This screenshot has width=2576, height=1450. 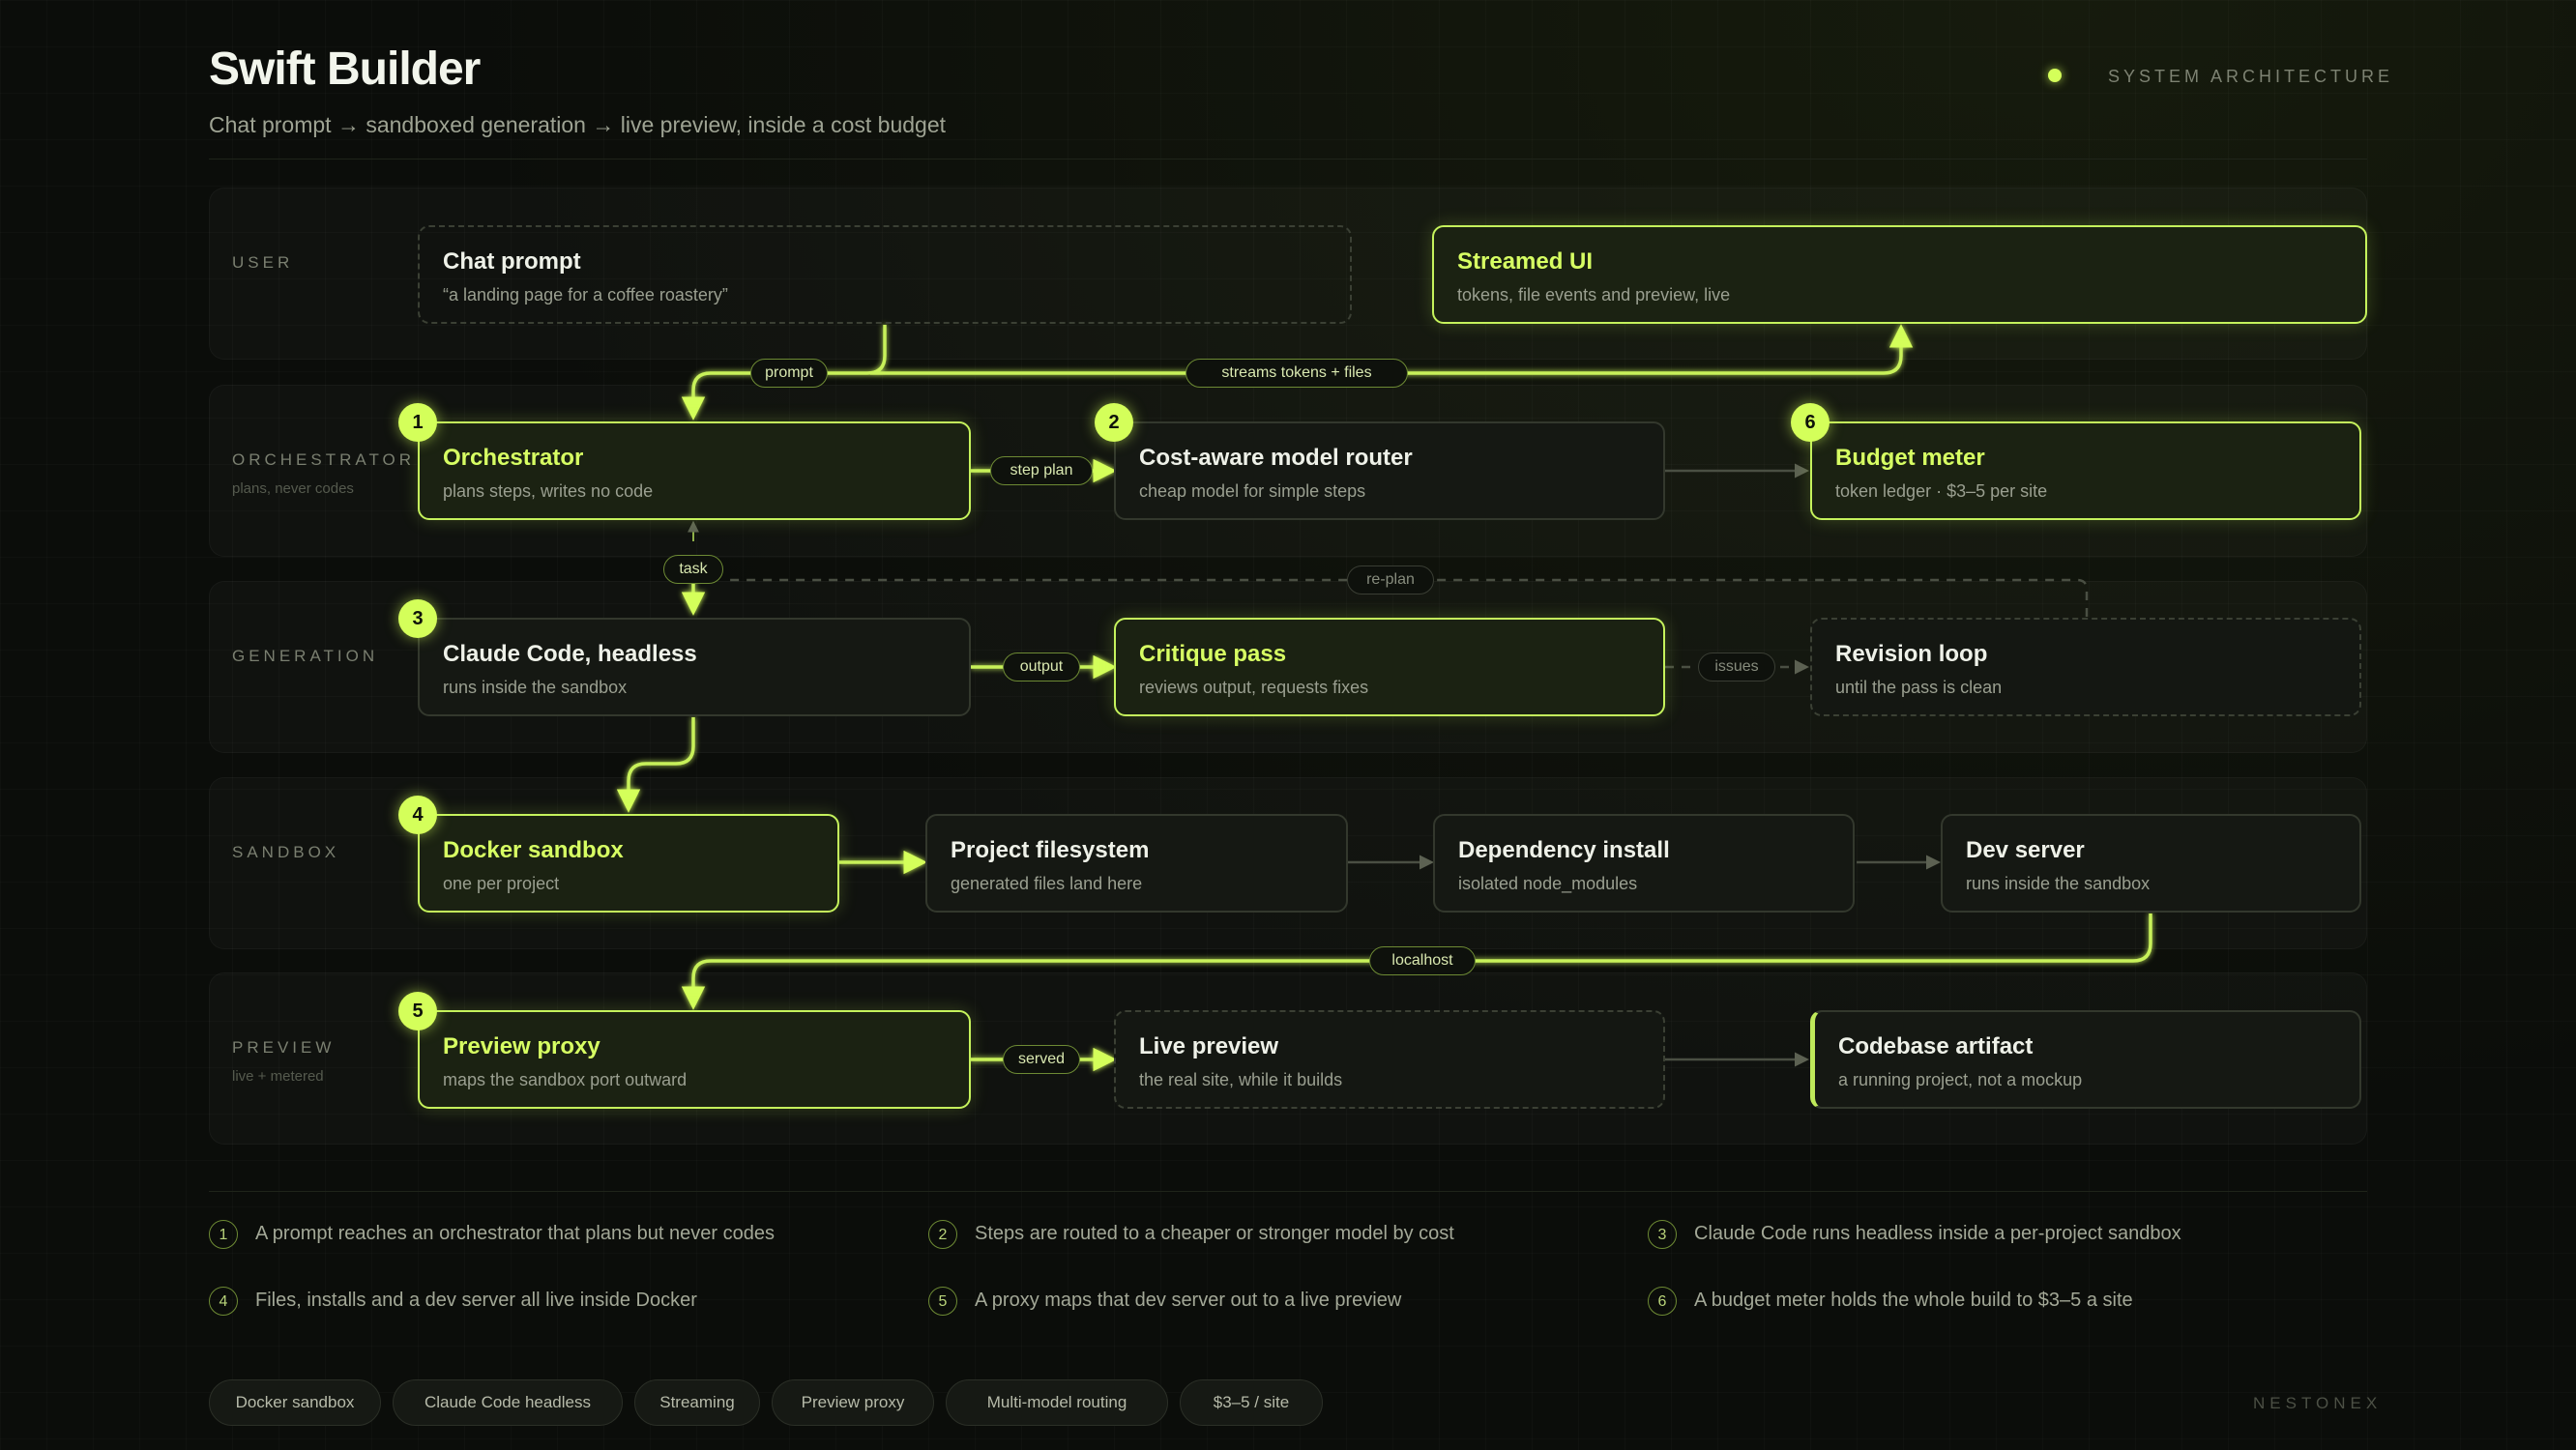 I want to click on edge-label-issues: issues, so click(x=1736, y=667).